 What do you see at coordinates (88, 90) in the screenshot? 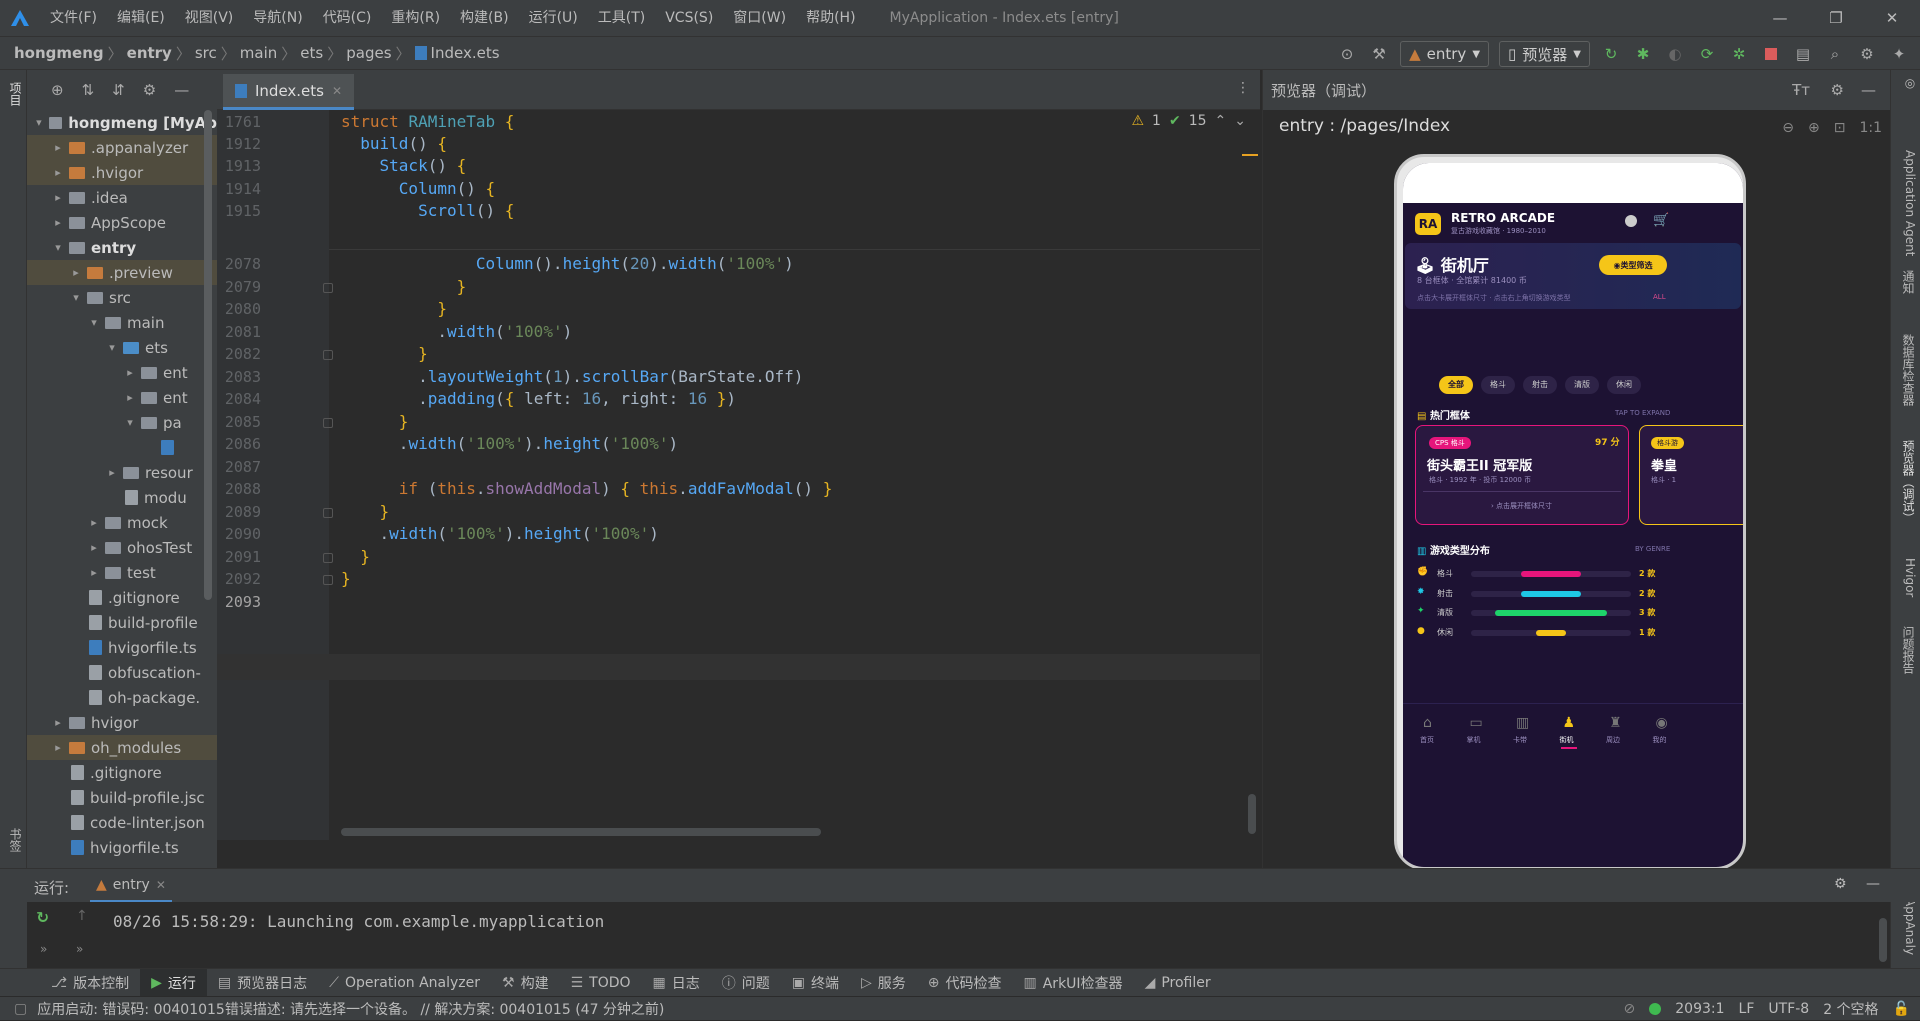
I see `expand-all-icon: ⇅` at bounding box center [88, 90].